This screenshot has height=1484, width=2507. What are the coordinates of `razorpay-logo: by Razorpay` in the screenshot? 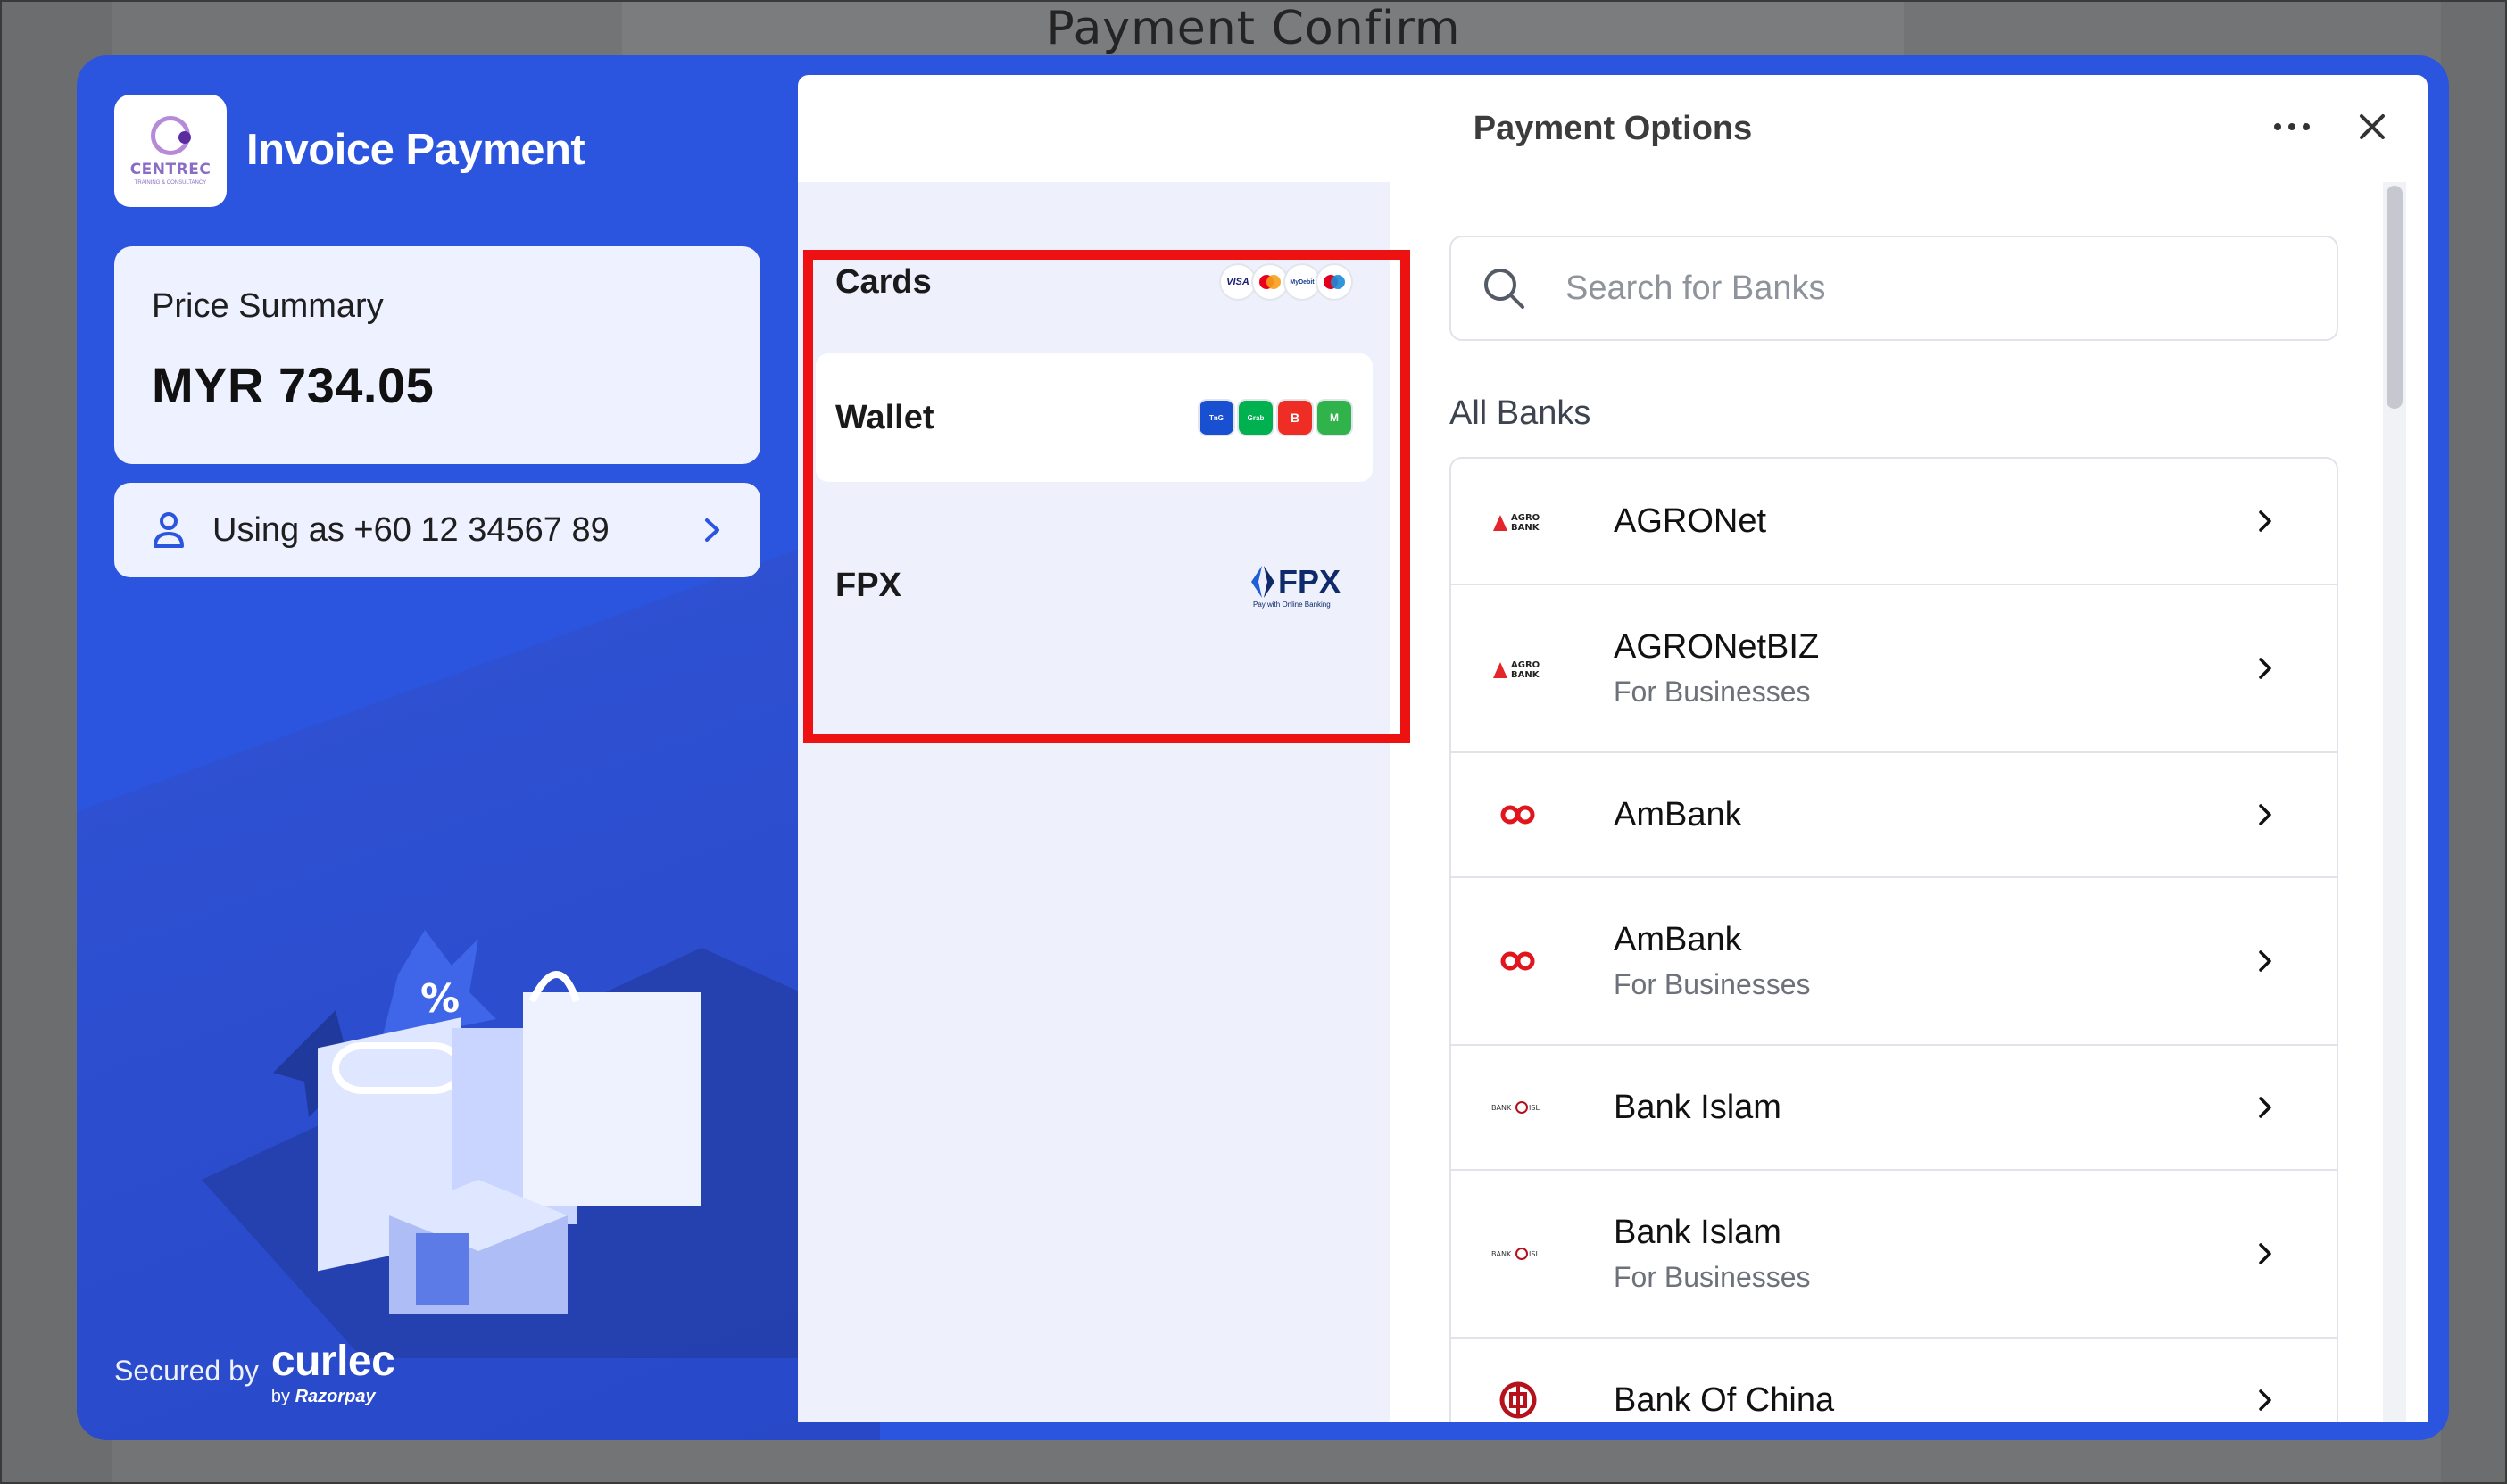 It's located at (333, 1397).